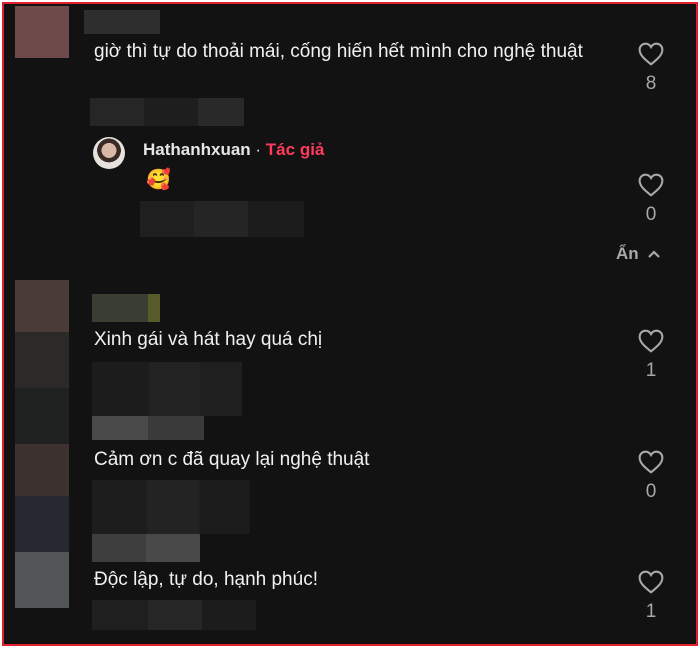  I want to click on hide-replies-button: Ẩn, so click(638, 254).